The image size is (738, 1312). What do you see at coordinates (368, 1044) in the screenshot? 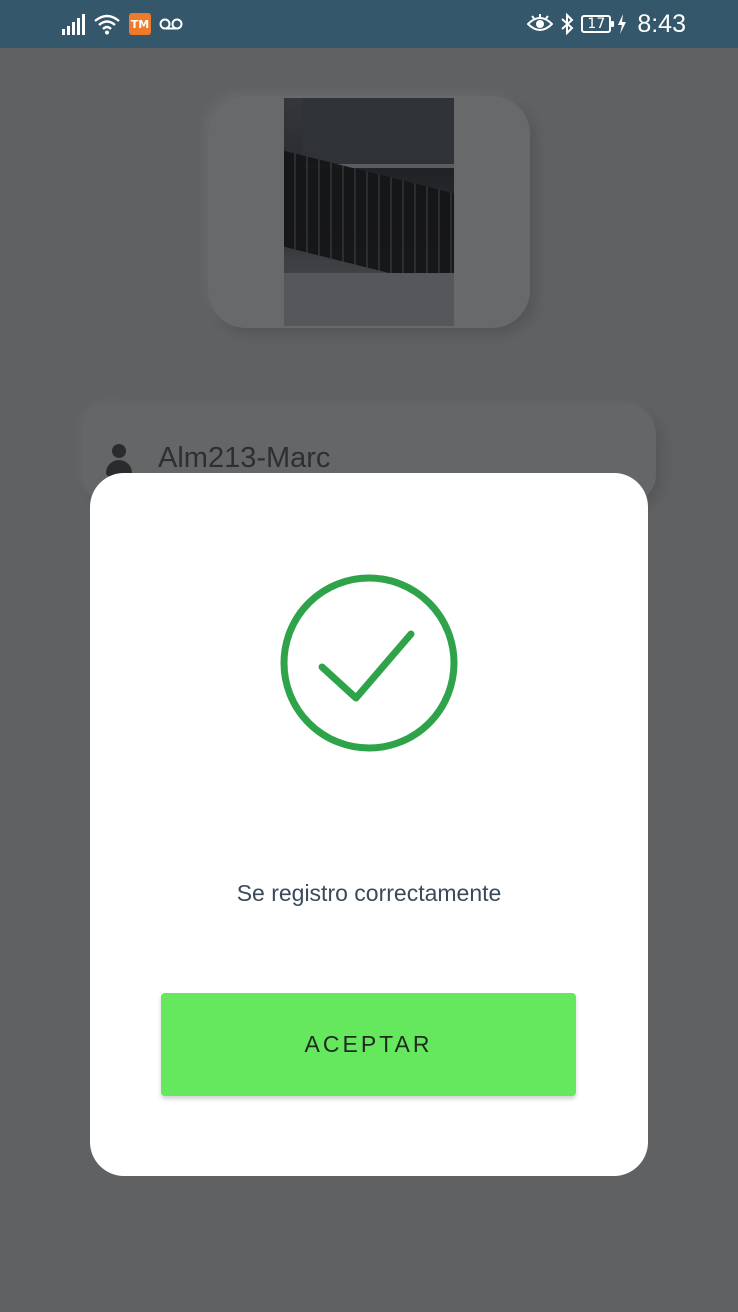
I see `accept-button: ACEPTAR` at bounding box center [368, 1044].